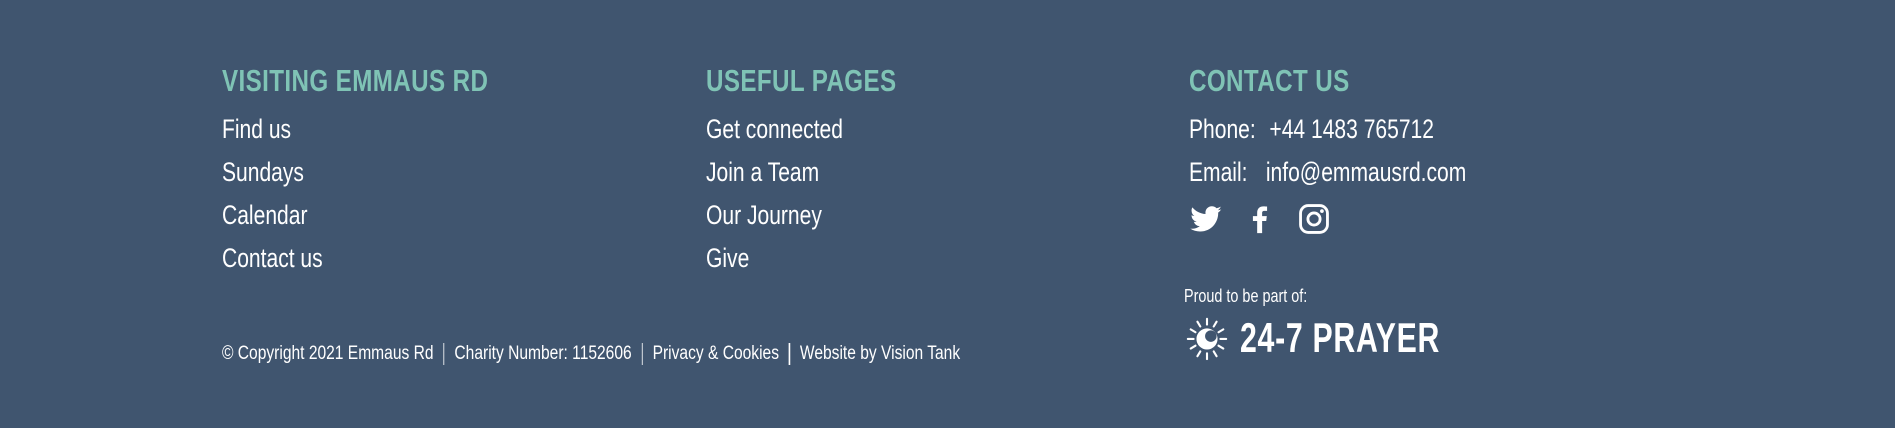  Describe the element at coordinates (328, 353) in the screenshot. I see `copyright-text: © Copyright 2021 Emmaus Rd` at that location.